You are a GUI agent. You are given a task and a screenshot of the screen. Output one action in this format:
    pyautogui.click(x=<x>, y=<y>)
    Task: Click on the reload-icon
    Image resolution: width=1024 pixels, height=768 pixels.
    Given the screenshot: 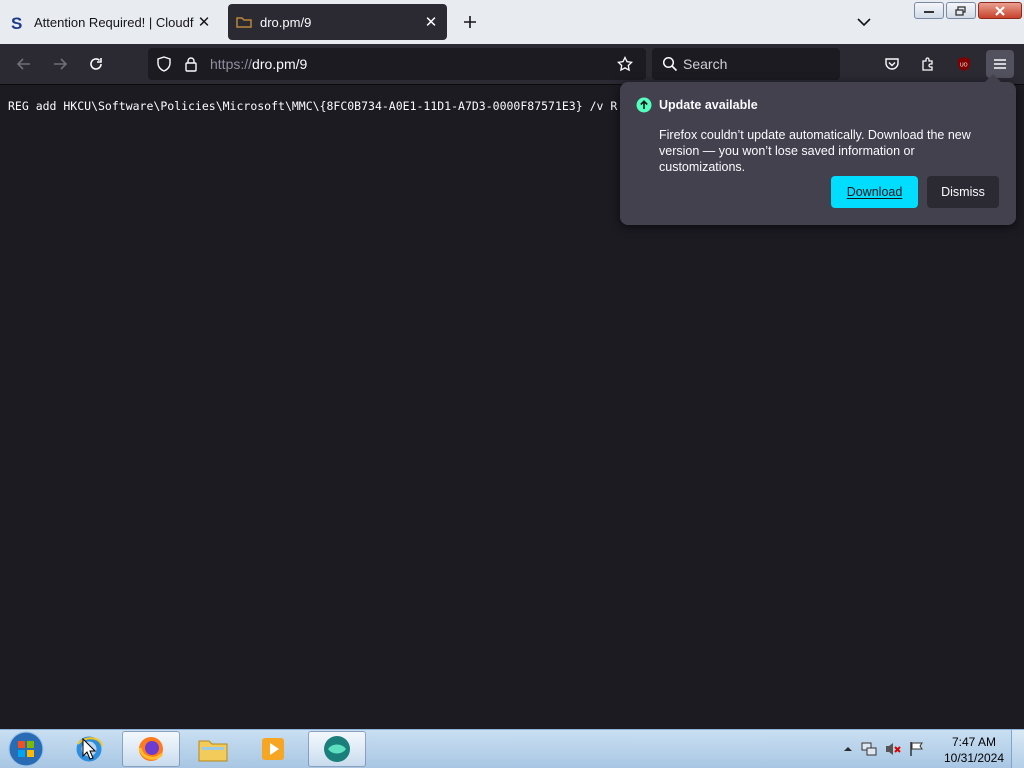 What is the action you would take?
    pyautogui.click(x=96, y=64)
    